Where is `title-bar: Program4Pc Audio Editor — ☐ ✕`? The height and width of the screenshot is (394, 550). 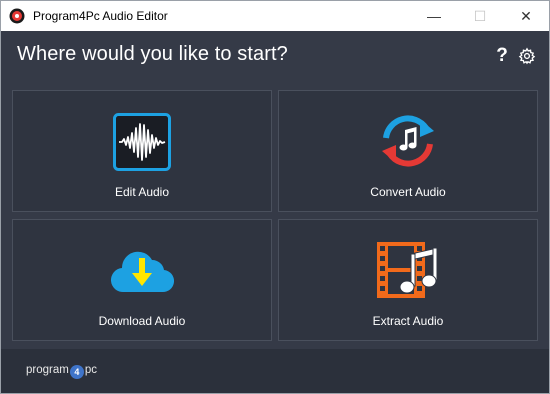 title-bar: Program4Pc Audio Editor — ☐ ✕ is located at coordinates (275, 16).